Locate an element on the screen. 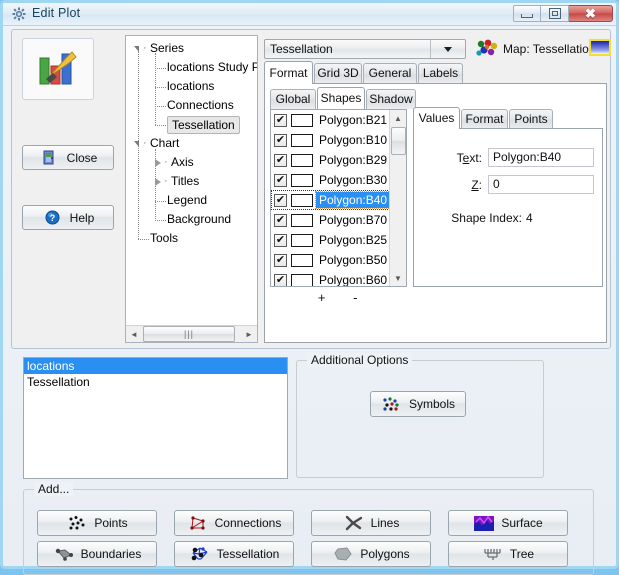 The height and width of the screenshot is (575, 619). tree-item-locations: locations is located at coordinates (191, 86).